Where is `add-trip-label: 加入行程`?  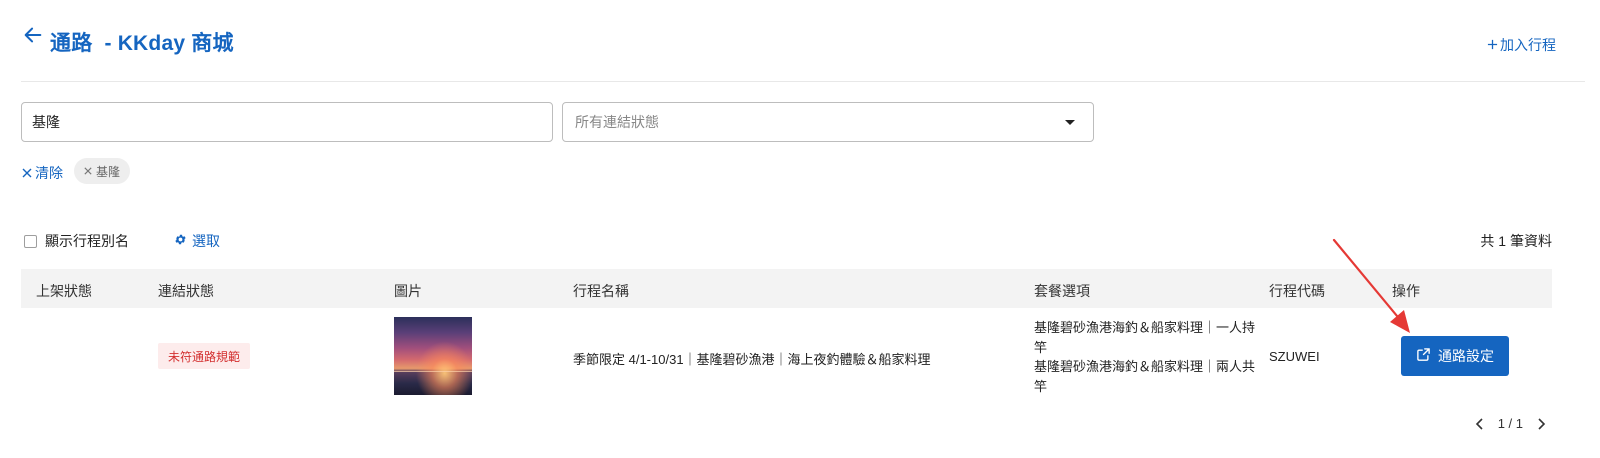 add-trip-label: 加入行程 is located at coordinates (1528, 45).